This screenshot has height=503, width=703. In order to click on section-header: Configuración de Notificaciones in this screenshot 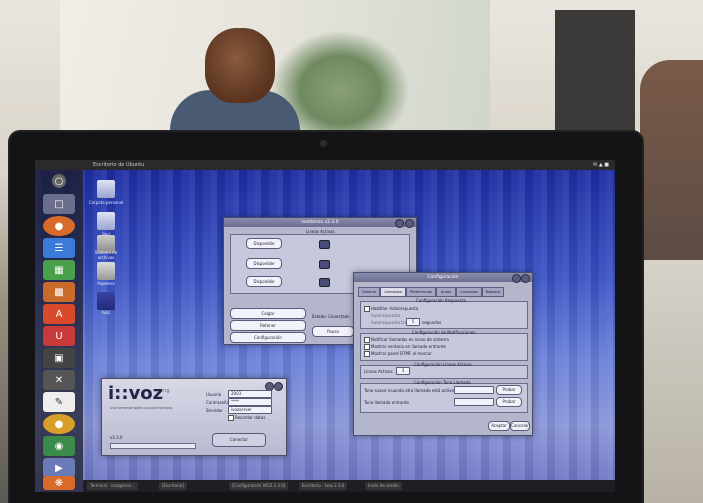, I will do `click(444, 332)`.